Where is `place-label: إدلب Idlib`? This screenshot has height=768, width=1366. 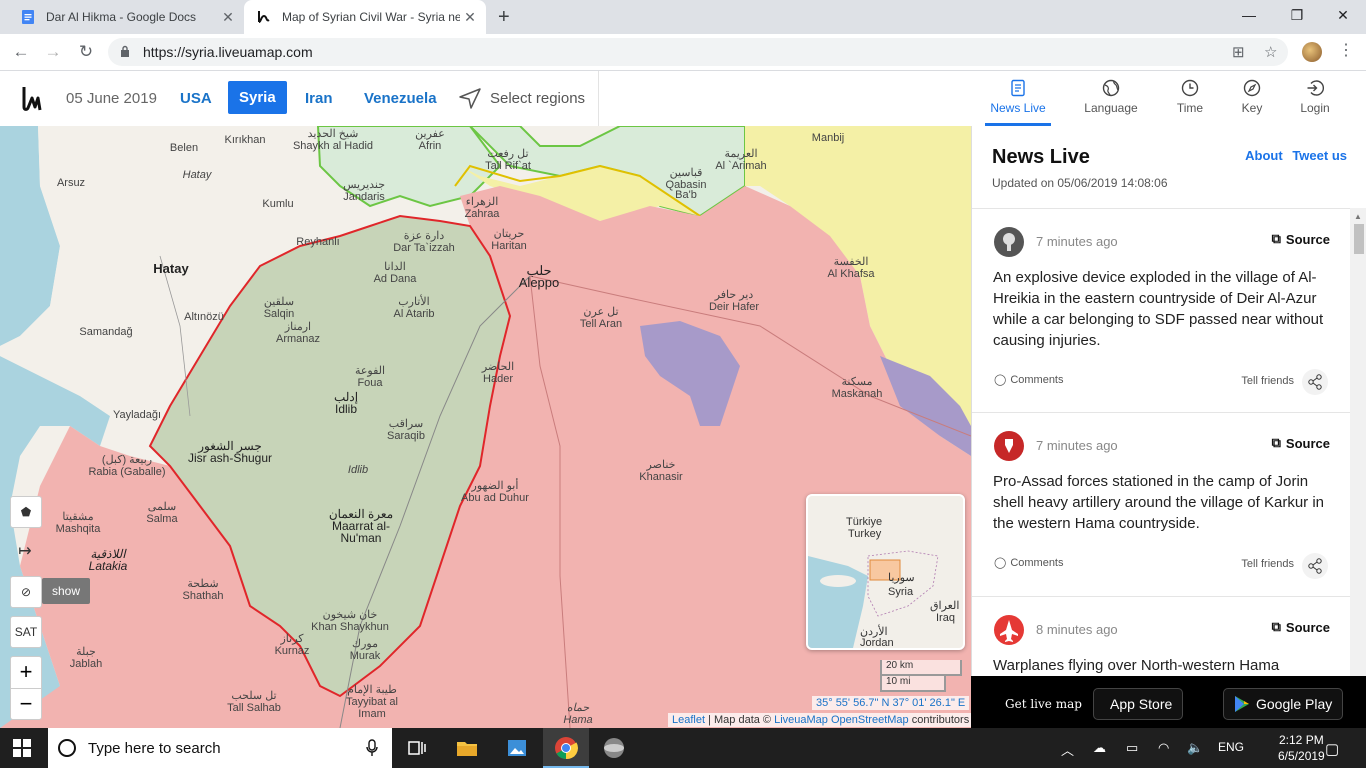
place-label: إدلب Idlib is located at coordinates (346, 403).